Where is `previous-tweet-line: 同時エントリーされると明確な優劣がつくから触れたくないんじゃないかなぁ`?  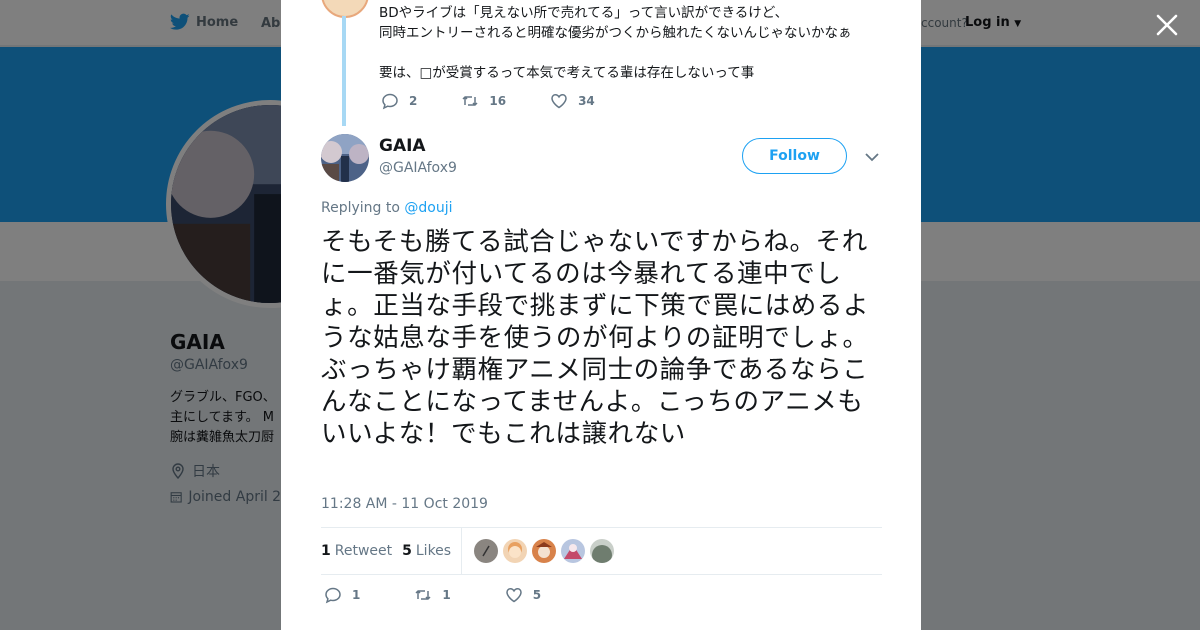 previous-tweet-line: 同時エントリーされると明確な優劣がつくから触れたくないんじゃないかなぁ is located at coordinates (615, 33).